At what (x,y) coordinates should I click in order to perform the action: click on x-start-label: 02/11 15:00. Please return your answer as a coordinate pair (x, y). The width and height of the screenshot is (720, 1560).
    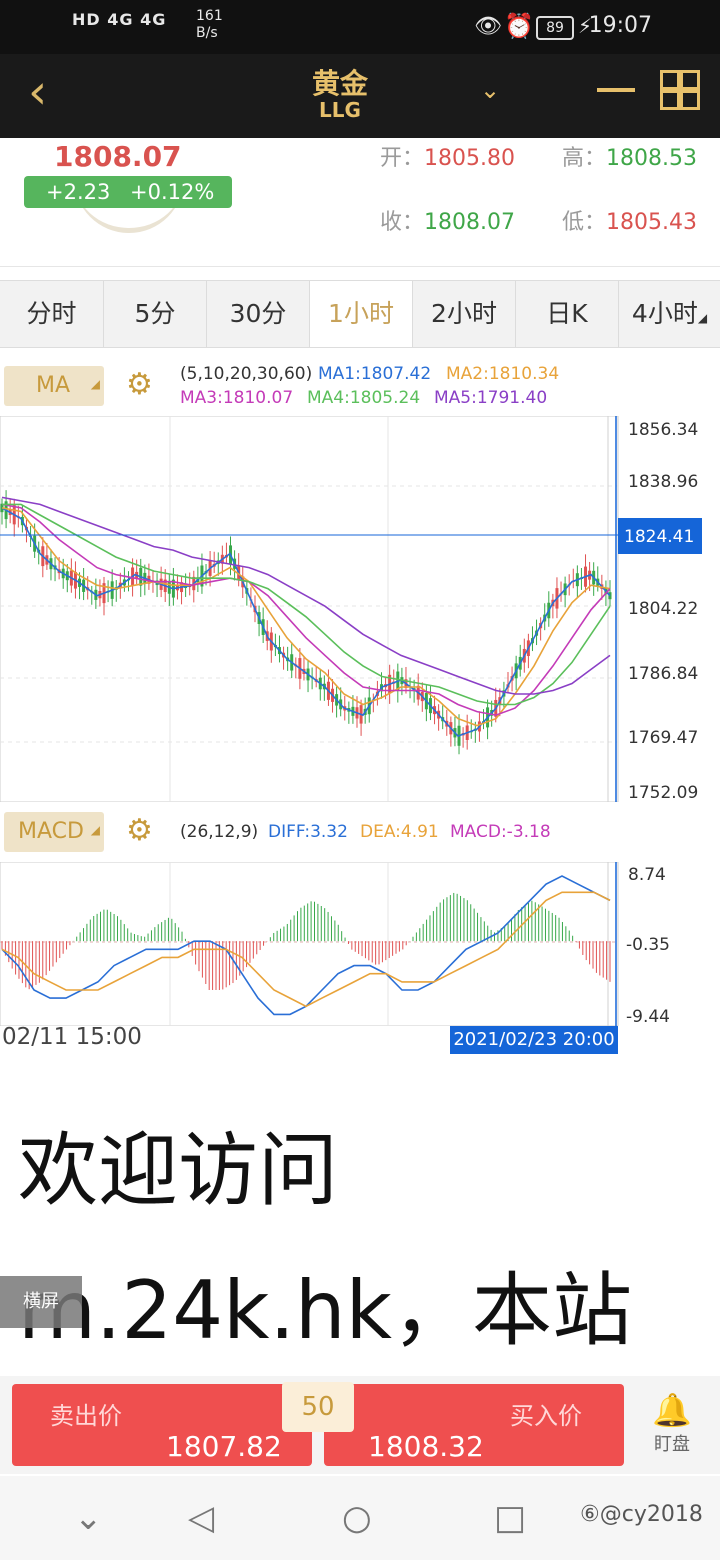
    Looking at the image, I should click on (72, 1037).